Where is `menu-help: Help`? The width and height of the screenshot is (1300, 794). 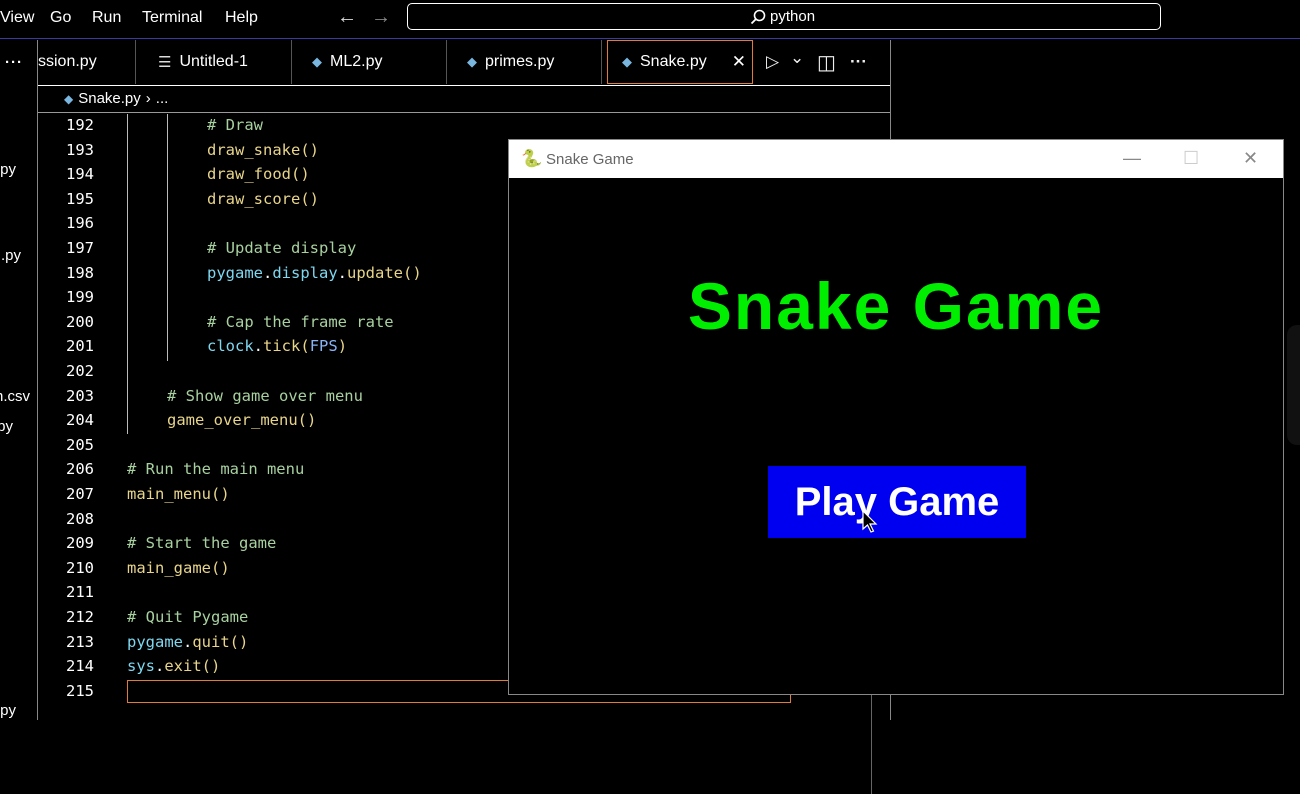
menu-help: Help is located at coordinates (241, 18).